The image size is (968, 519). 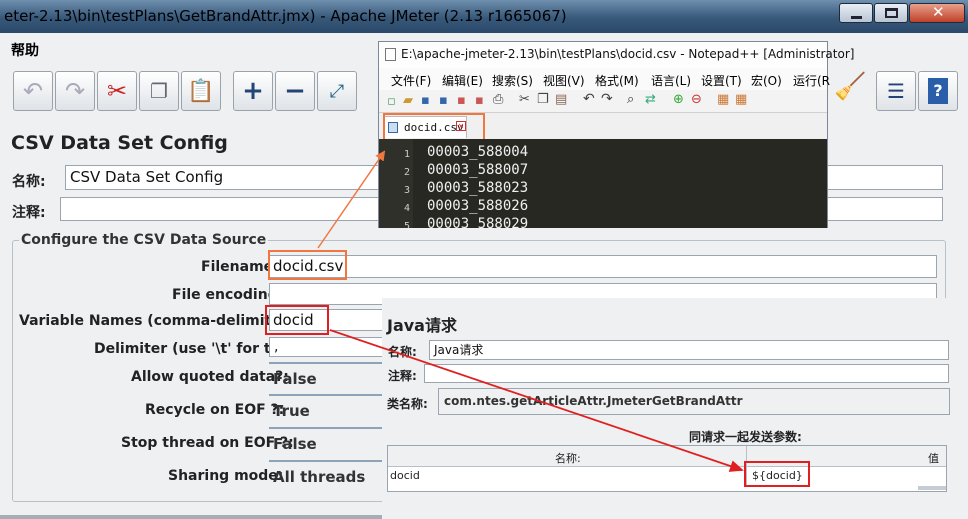 What do you see at coordinates (351, 199) in the screenshot?
I see `filename-arrow` at bounding box center [351, 199].